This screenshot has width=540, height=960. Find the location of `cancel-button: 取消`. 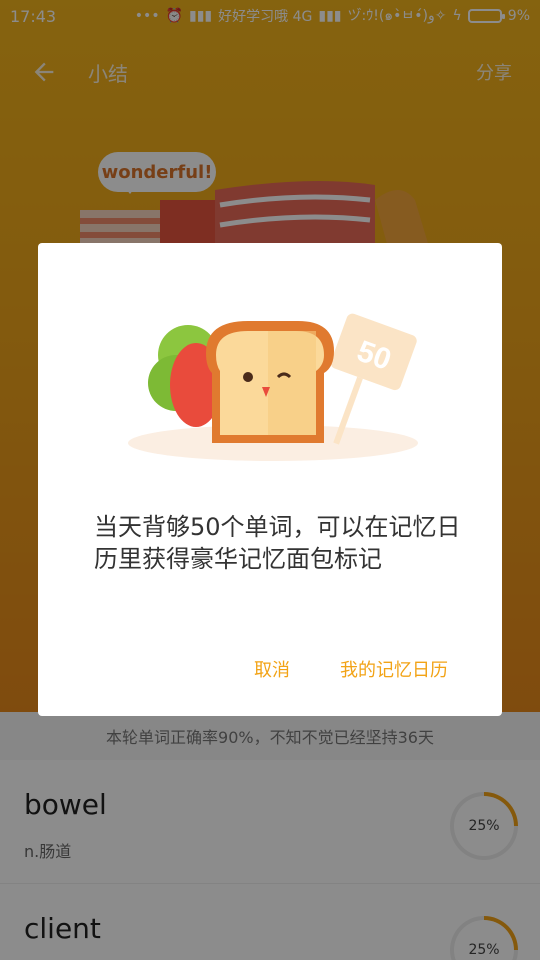

cancel-button: 取消 is located at coordinates (272, 669).